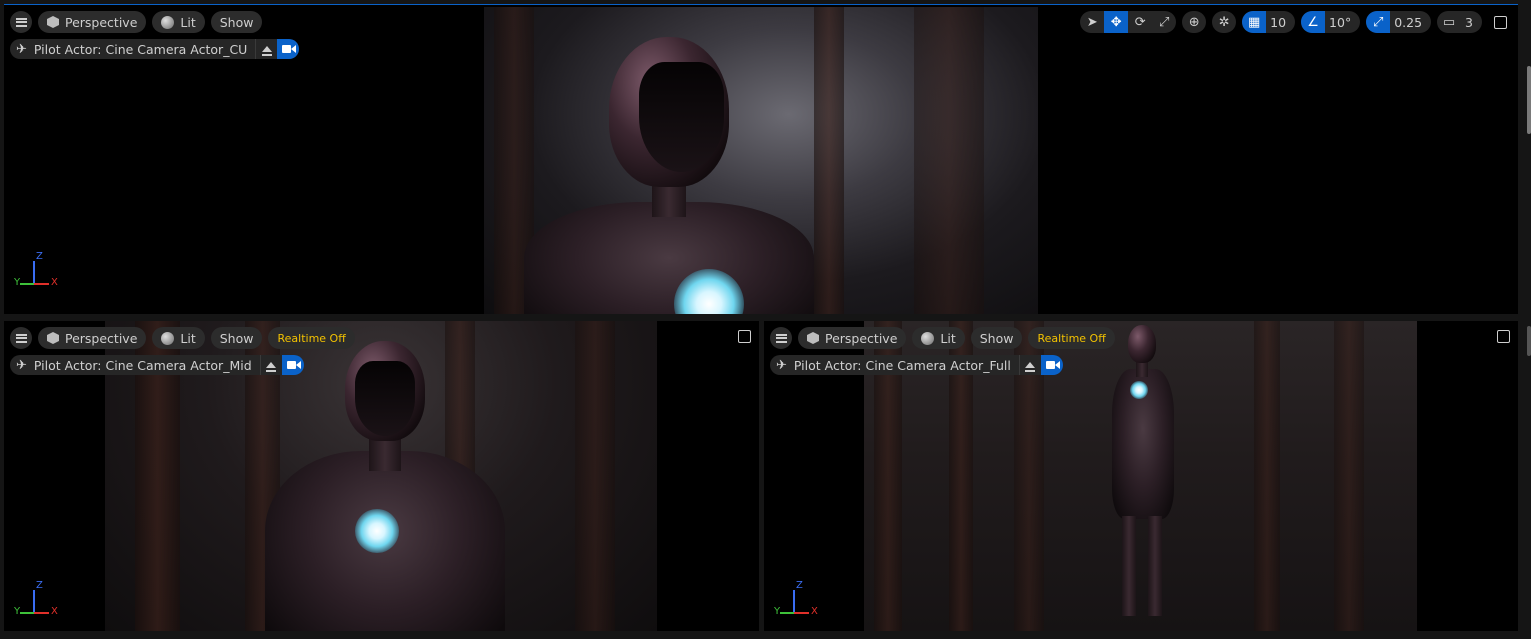  I want to click on scale-snap-toggle: ⤢, so click(1378, 22).